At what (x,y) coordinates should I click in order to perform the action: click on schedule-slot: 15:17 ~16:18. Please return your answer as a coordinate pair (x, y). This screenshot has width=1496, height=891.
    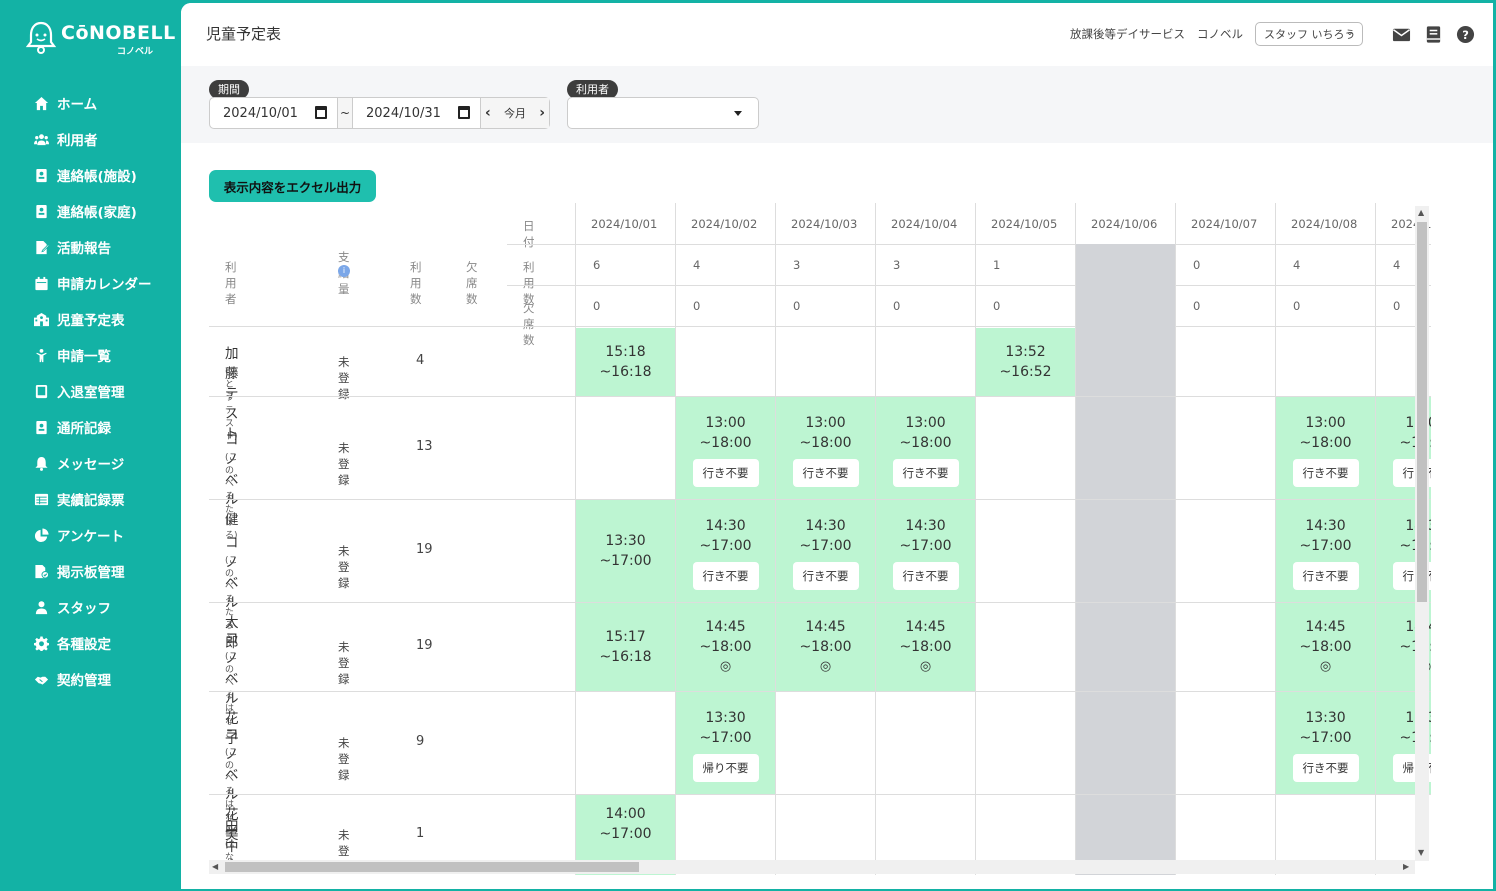
    Looking at the image, I should click on (625, 647).